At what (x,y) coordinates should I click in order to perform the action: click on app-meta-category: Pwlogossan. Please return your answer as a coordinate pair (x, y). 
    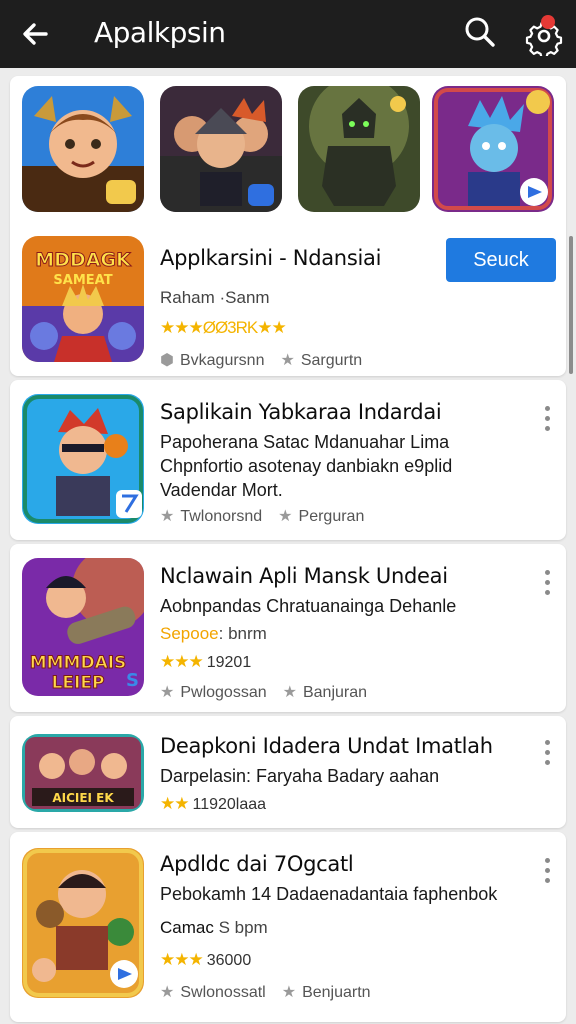
    Looking at the image, I should click on (223, 692).